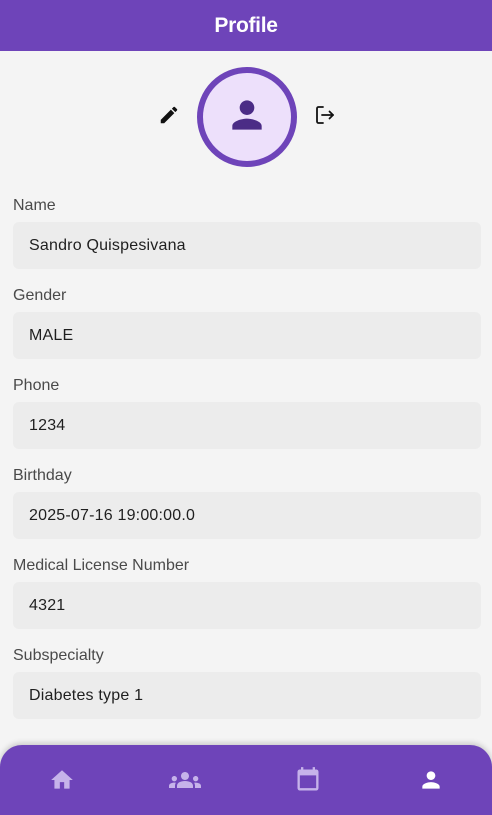 The height and width of the screenshot is (815, 492). Describe the element at coordinates (247, 515) in the screenshot. I see `birthday-field: 2025-07-16 19:00:00.0` at that location.